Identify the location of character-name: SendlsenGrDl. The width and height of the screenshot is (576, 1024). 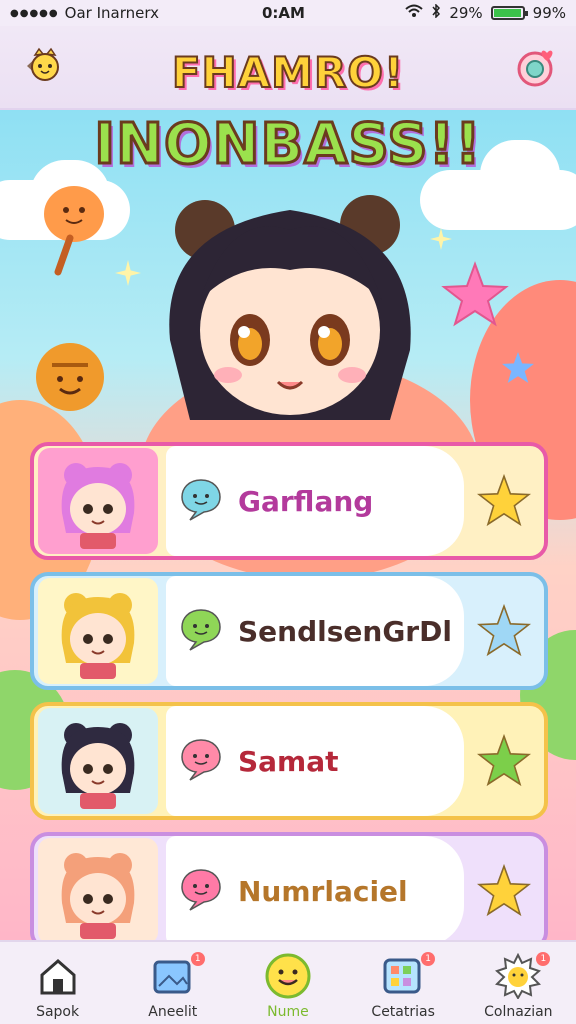
(345, 631).